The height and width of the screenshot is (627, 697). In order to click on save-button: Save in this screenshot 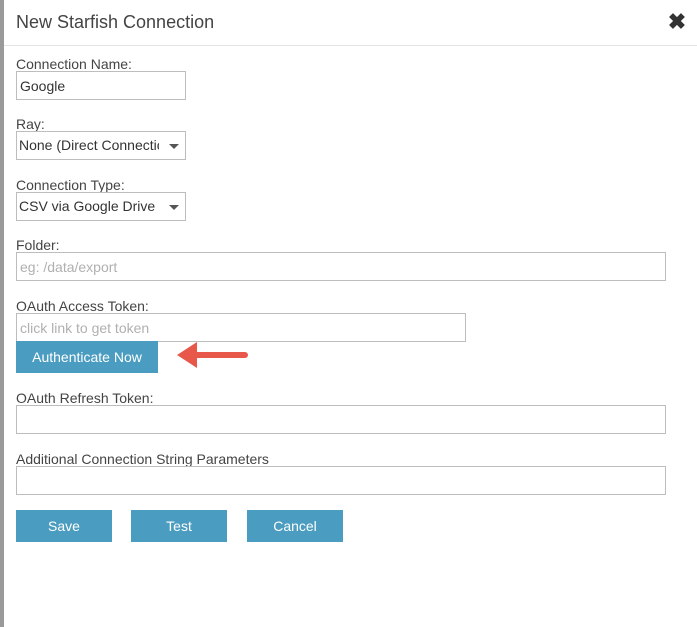, I will do `click(64, 526)`.